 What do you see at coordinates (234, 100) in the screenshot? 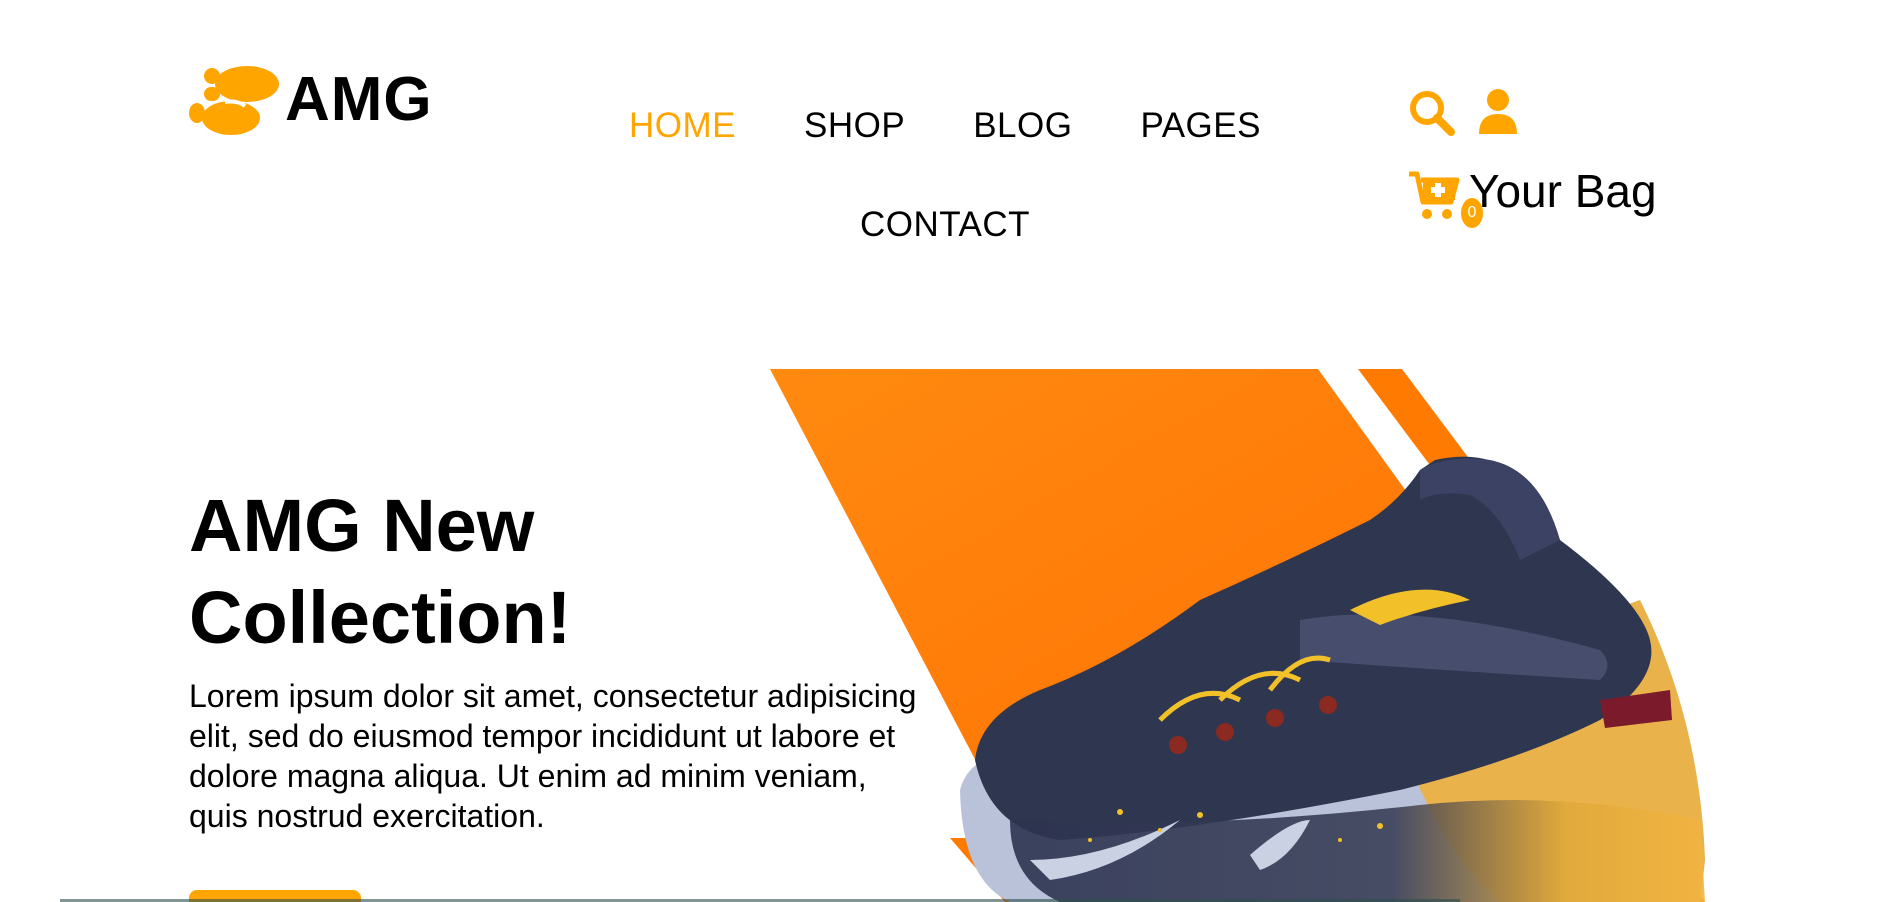
I see `footprints-icon` at bounding box center [234, 100].